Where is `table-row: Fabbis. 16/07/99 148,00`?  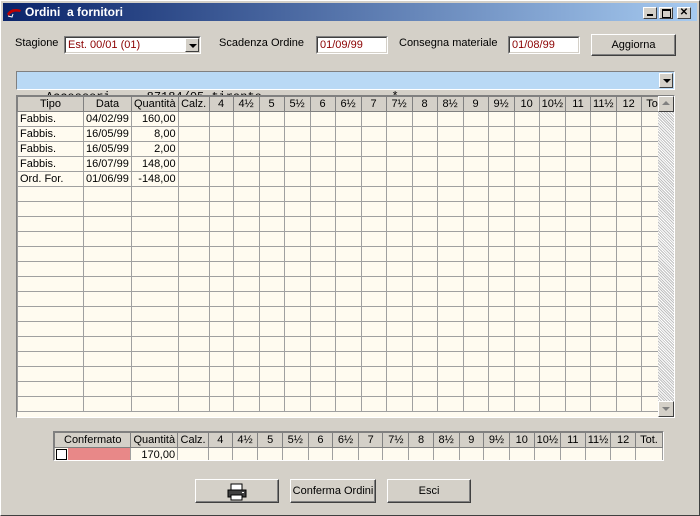 table-row: Fabbis. 16/07/99 148,00 is located at coordinates (343, 164).